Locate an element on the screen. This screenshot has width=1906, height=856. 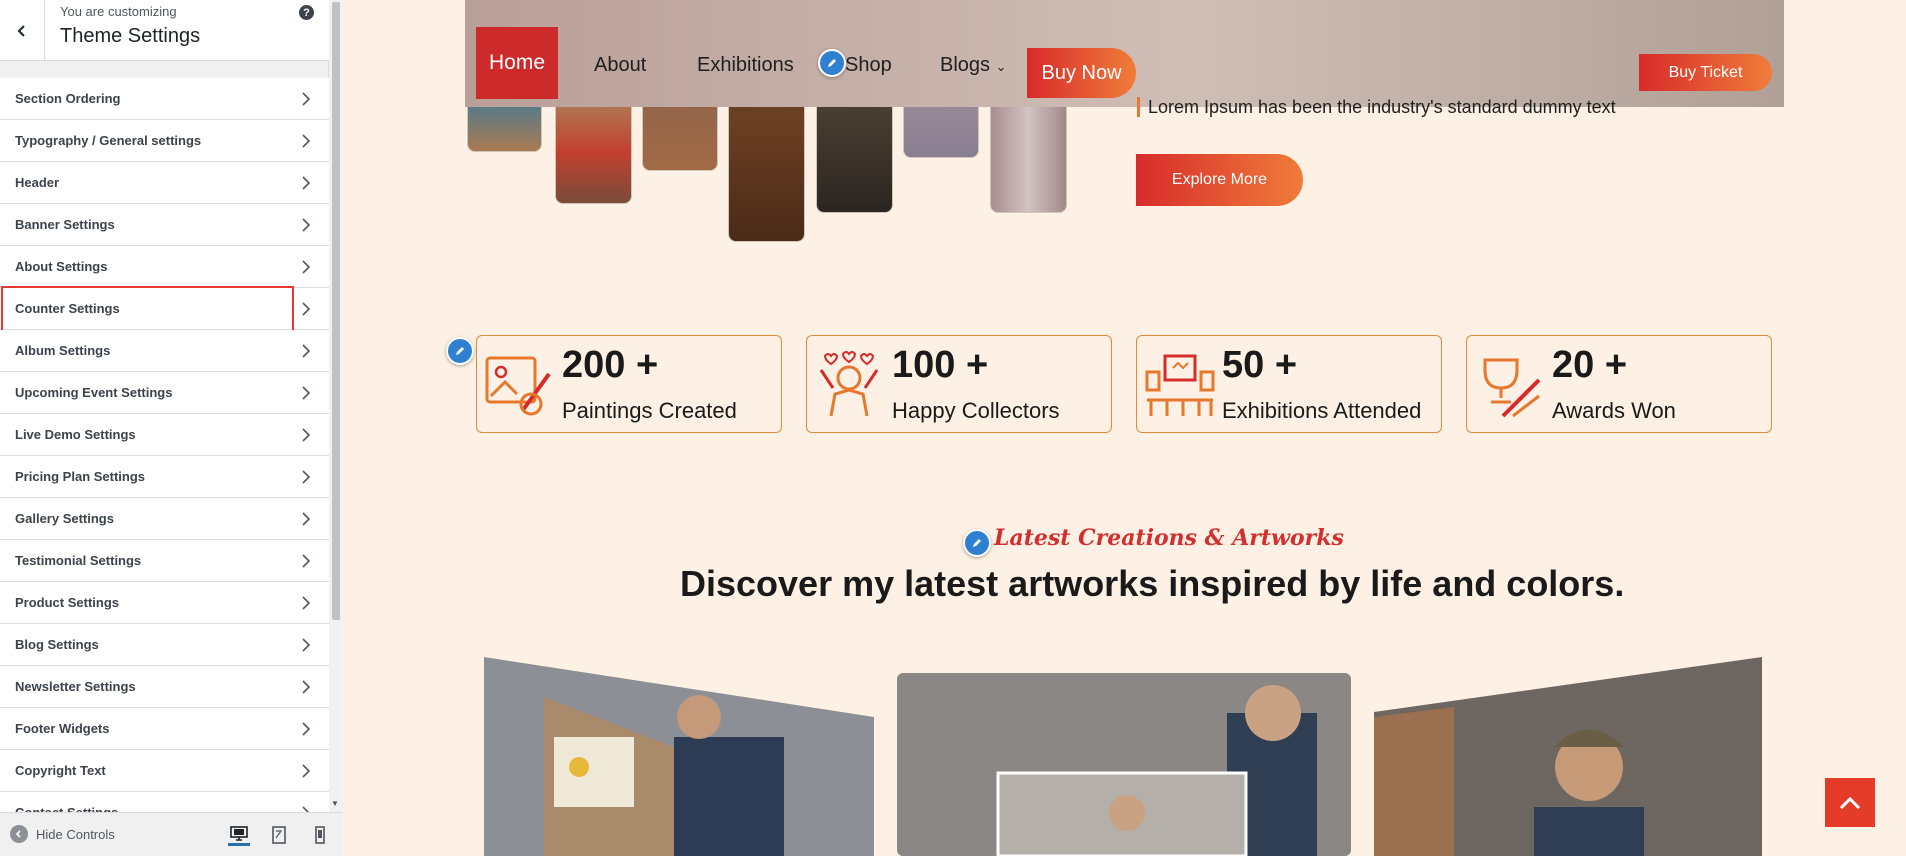
nav-home-link: Home is located at coordinates (517, 63).